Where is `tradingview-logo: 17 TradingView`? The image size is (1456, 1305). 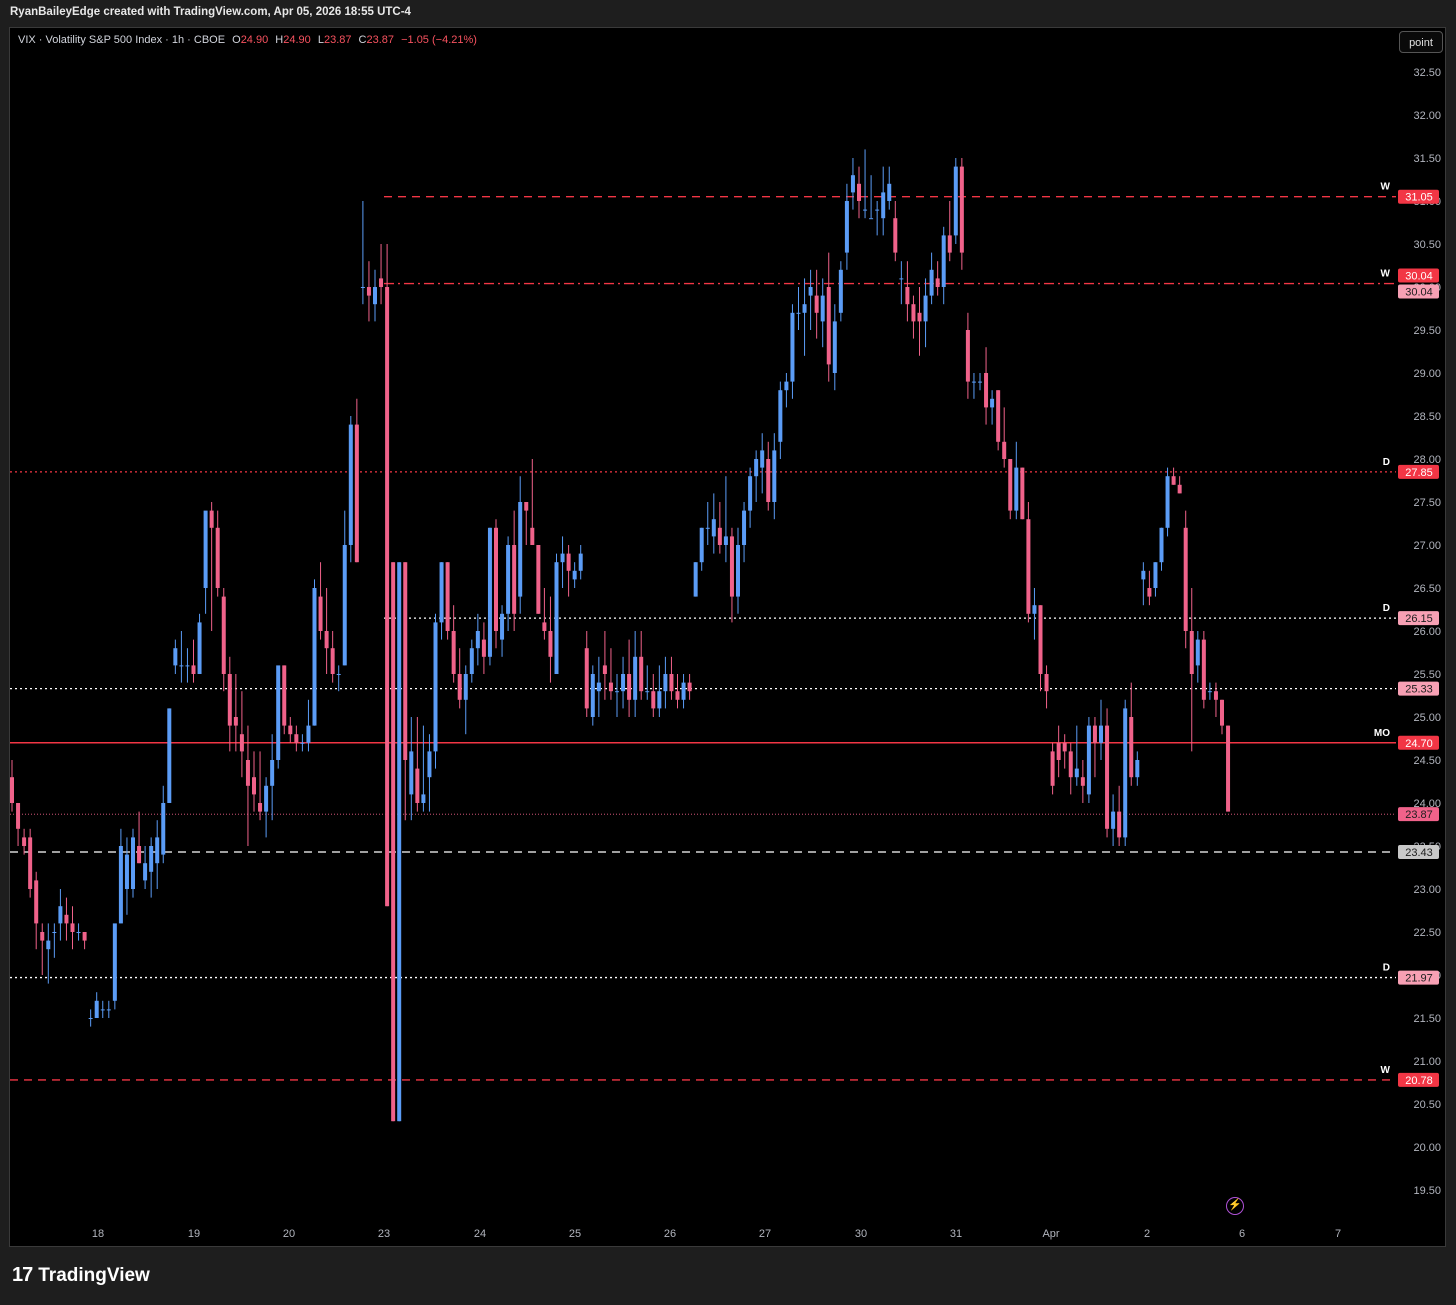 tradingview-logo: 17 TradingView is located at coordinates (81, 1275).